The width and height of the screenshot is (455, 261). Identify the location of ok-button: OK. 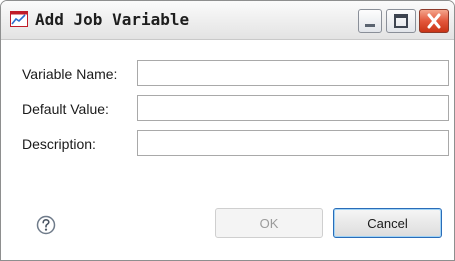
(269, 223).